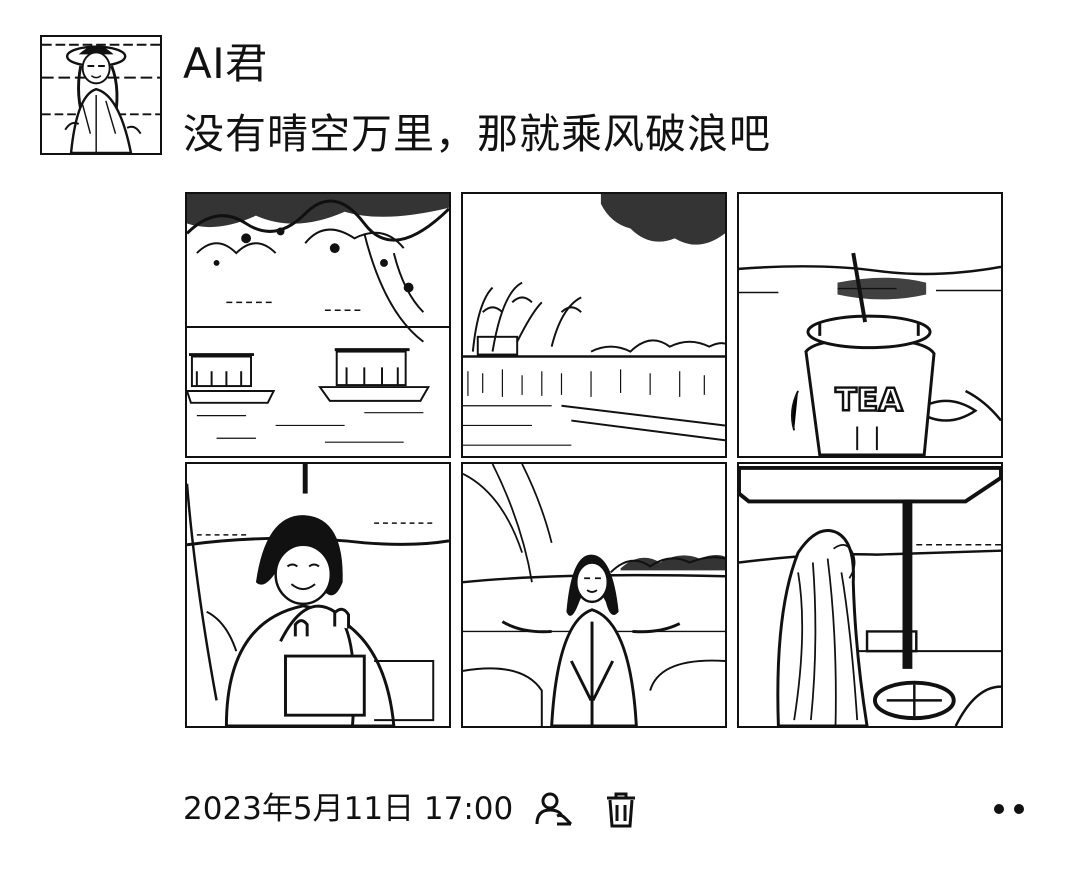  Describe the element at coordinates (1009, 809) in the screenshot. I see `more-icon` at that location.